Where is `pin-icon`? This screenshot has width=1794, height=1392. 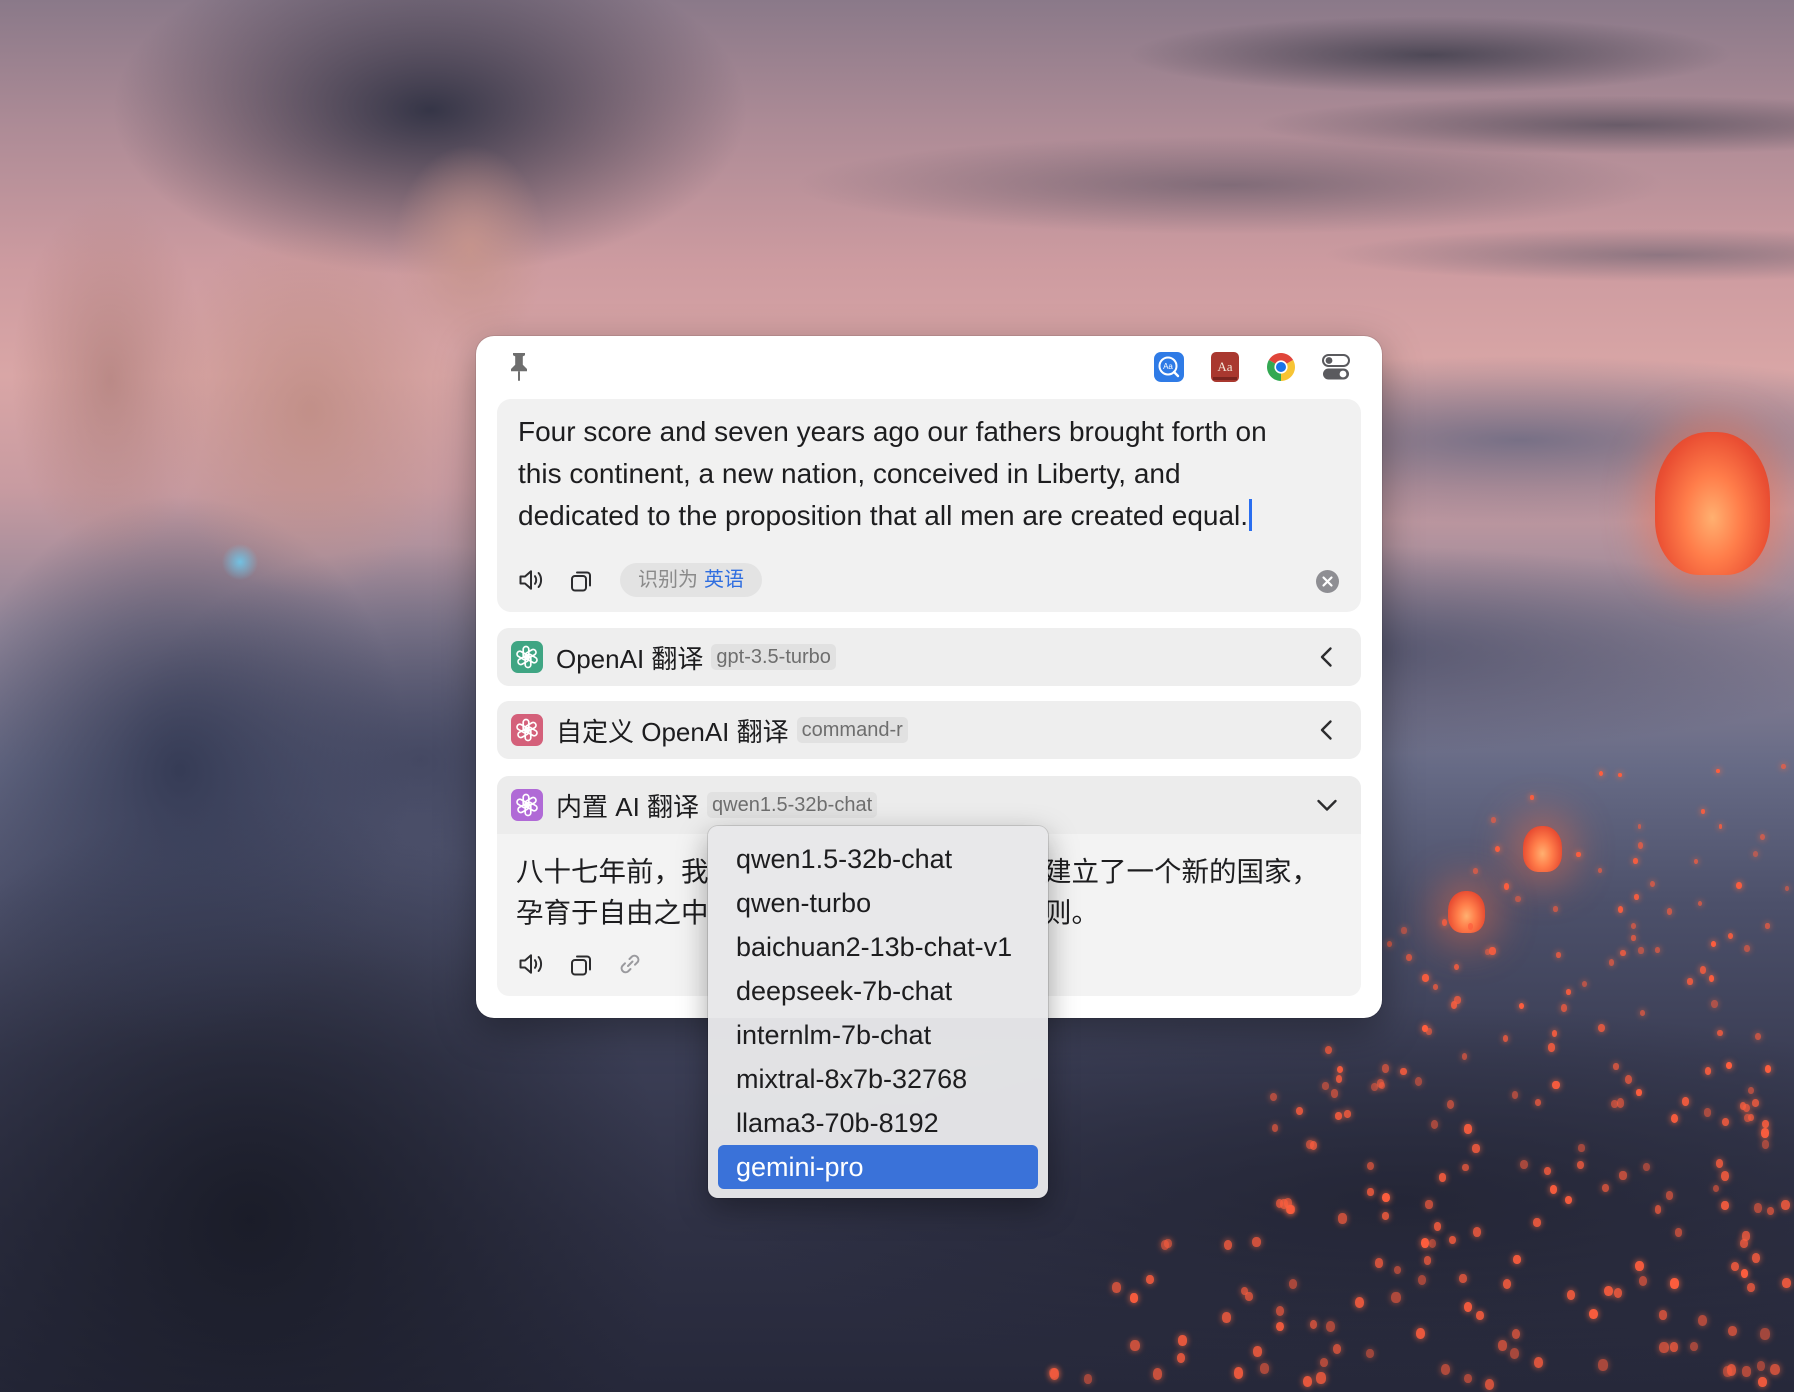
pin-icon is located at coordinates (519, 366).